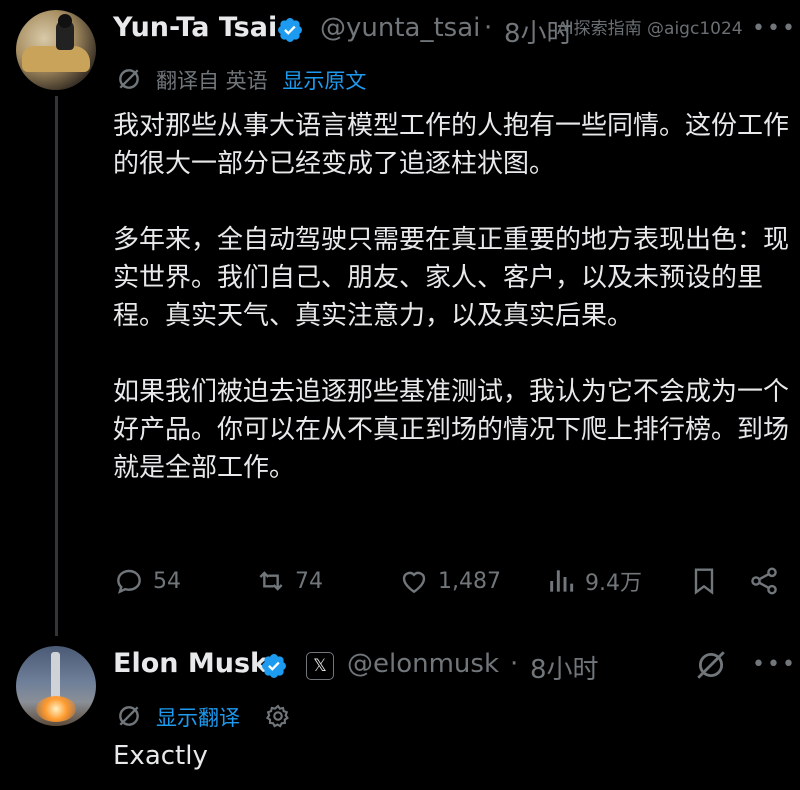 This screenshot has height=790, width=800. What do you see at coordinates (271, 581) in the screenshot?
I see `repost-icon` at bounding box center [271, 581].